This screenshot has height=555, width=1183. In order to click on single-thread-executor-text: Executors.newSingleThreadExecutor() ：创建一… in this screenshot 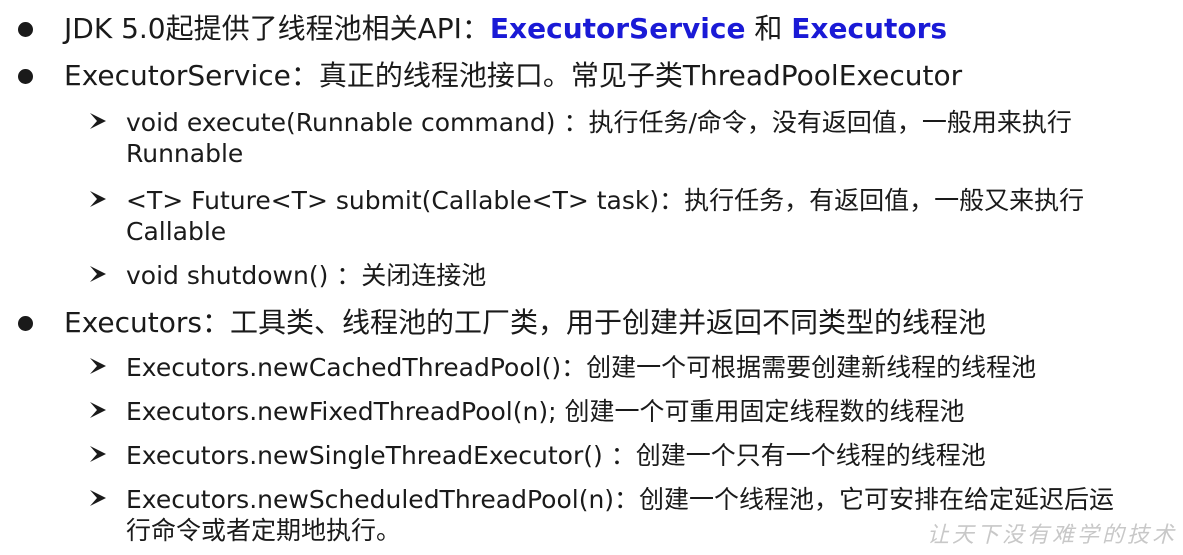, I will do `click(556, 455)`.